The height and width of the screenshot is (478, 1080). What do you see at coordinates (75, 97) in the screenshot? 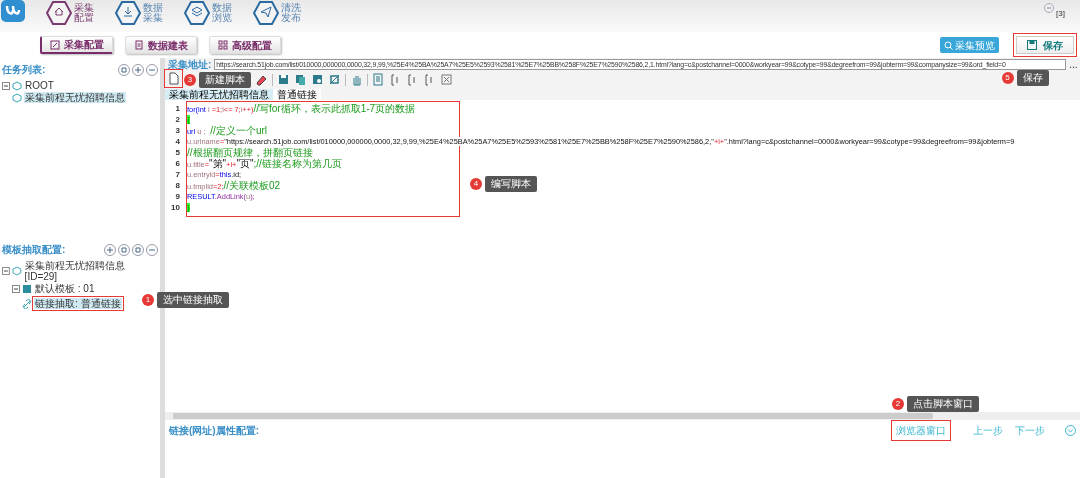
I see `tree-item: 采集前程无忧招聘信息` at bounding box center [75, 97].